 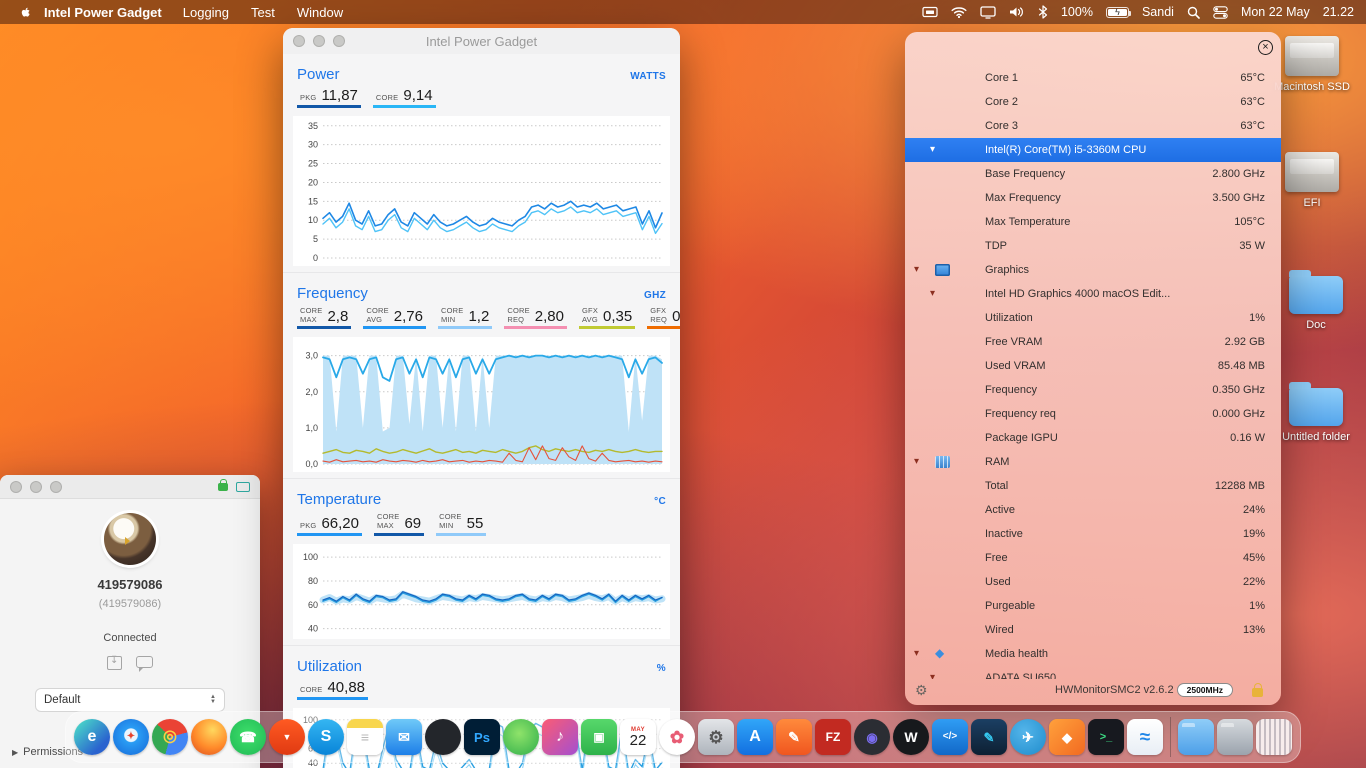 What do you see at coordinates (130, 700) in the screenshot?
I see `profile-select: Default ▲ ▼` at bounding box center [130, 700].